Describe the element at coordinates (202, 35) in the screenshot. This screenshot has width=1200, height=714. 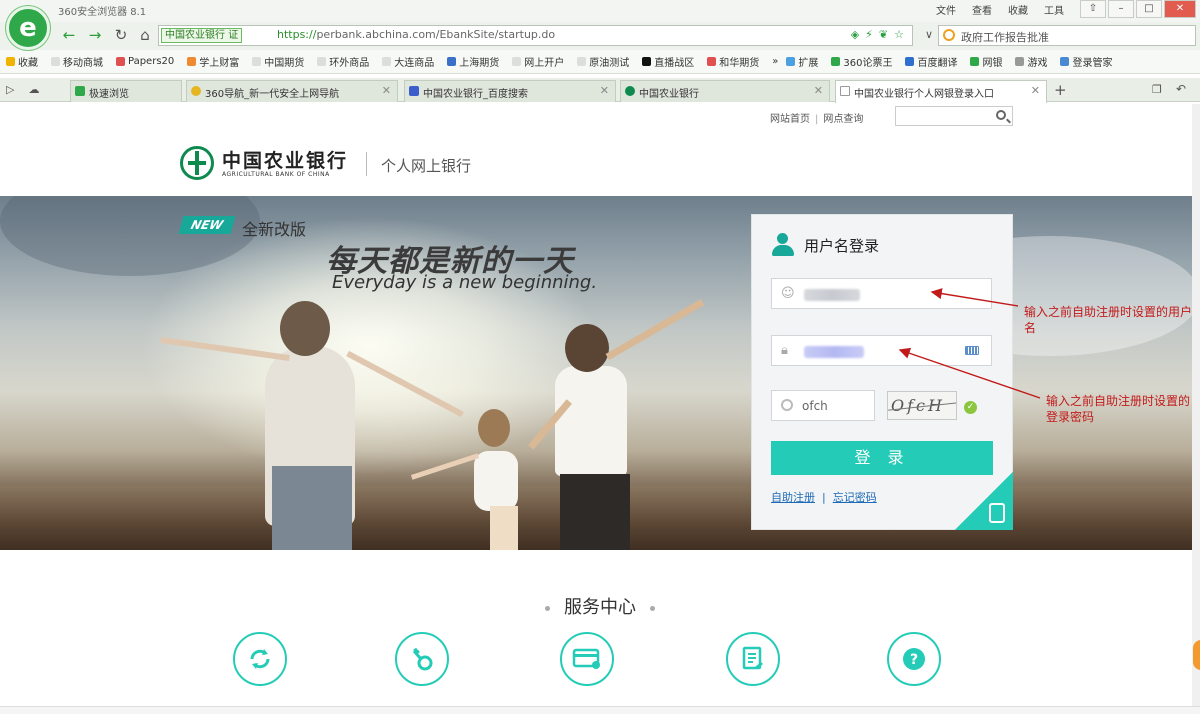
I see `site-identity-badge: 中国农业银行 证` at that location.